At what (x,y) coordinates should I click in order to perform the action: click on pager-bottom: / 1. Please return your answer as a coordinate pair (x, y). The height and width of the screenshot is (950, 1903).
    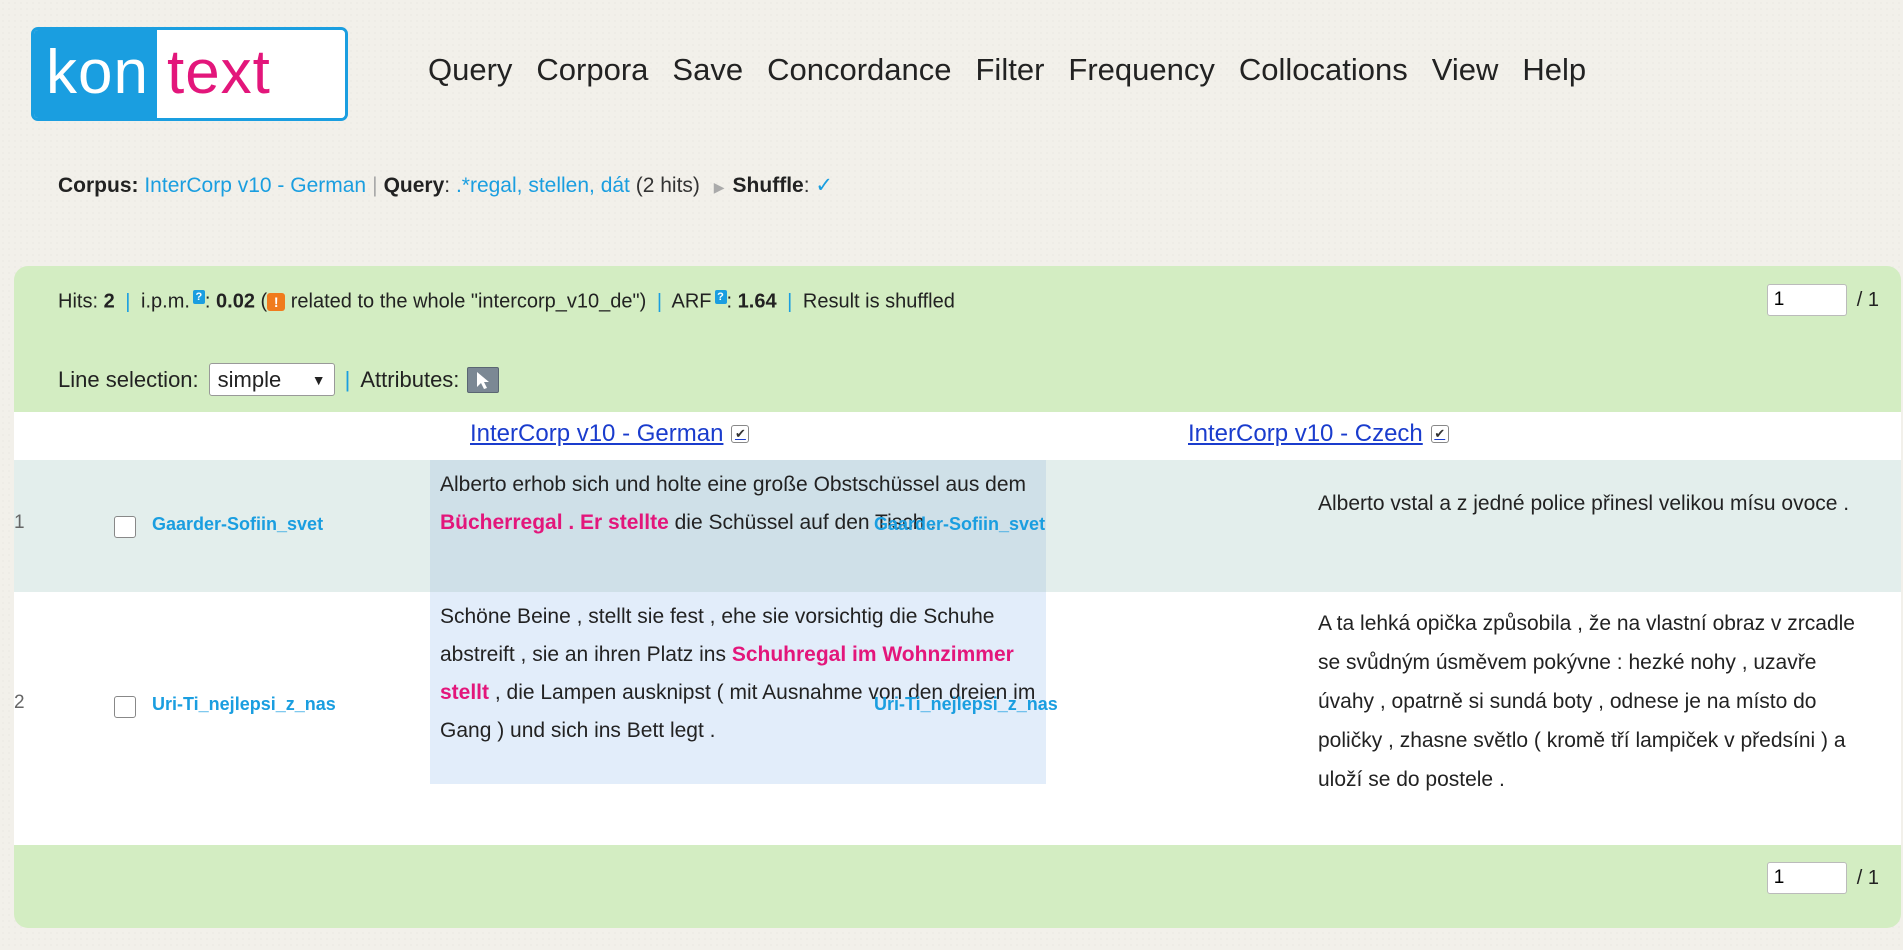
    Looking at the image, I should click on (1822, 878).